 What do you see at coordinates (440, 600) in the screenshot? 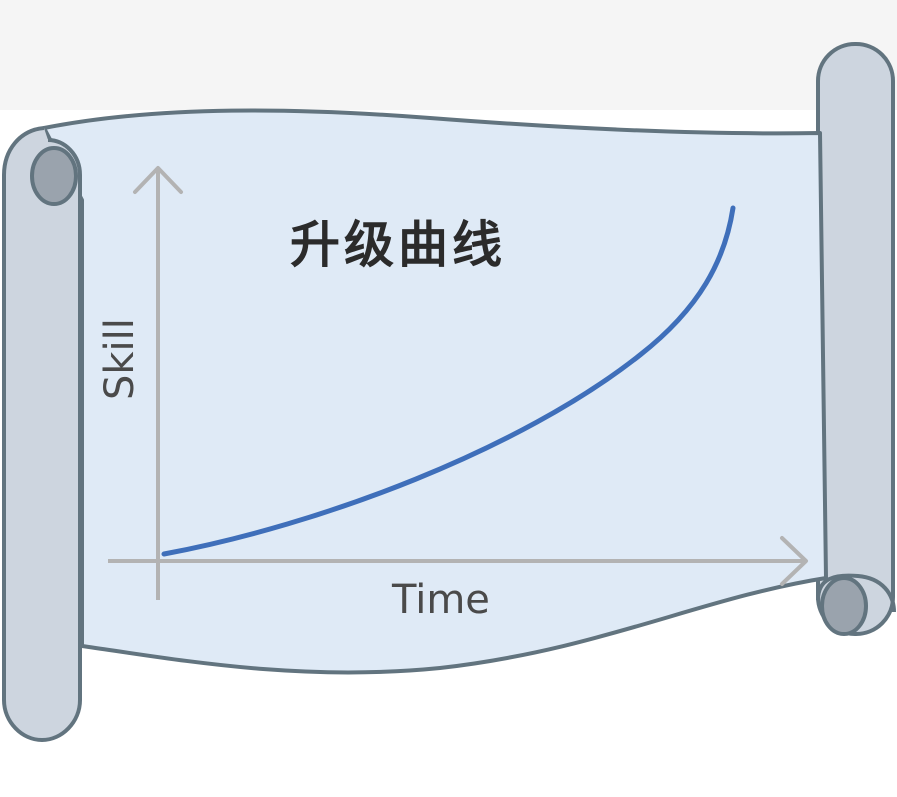
I see `x-axis-label: Time` at bounding box center [440, 600].